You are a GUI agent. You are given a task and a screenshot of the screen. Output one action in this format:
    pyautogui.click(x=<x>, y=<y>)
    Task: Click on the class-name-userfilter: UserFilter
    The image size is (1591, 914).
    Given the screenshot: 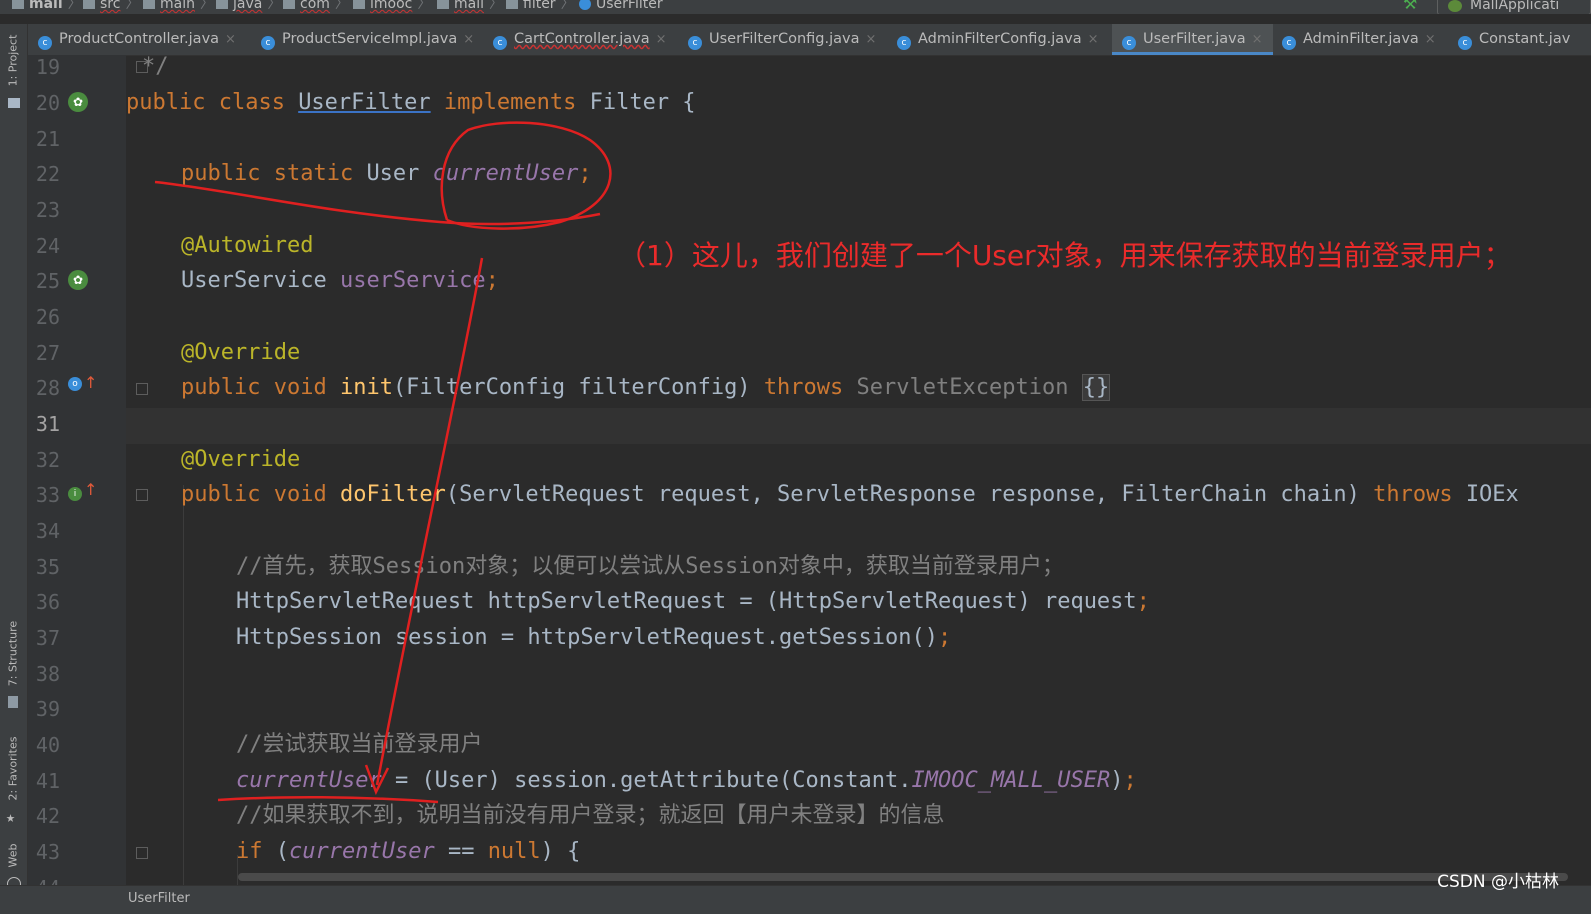 What is the action you would take?
    pyautogui.click(x=364, y=102)
    